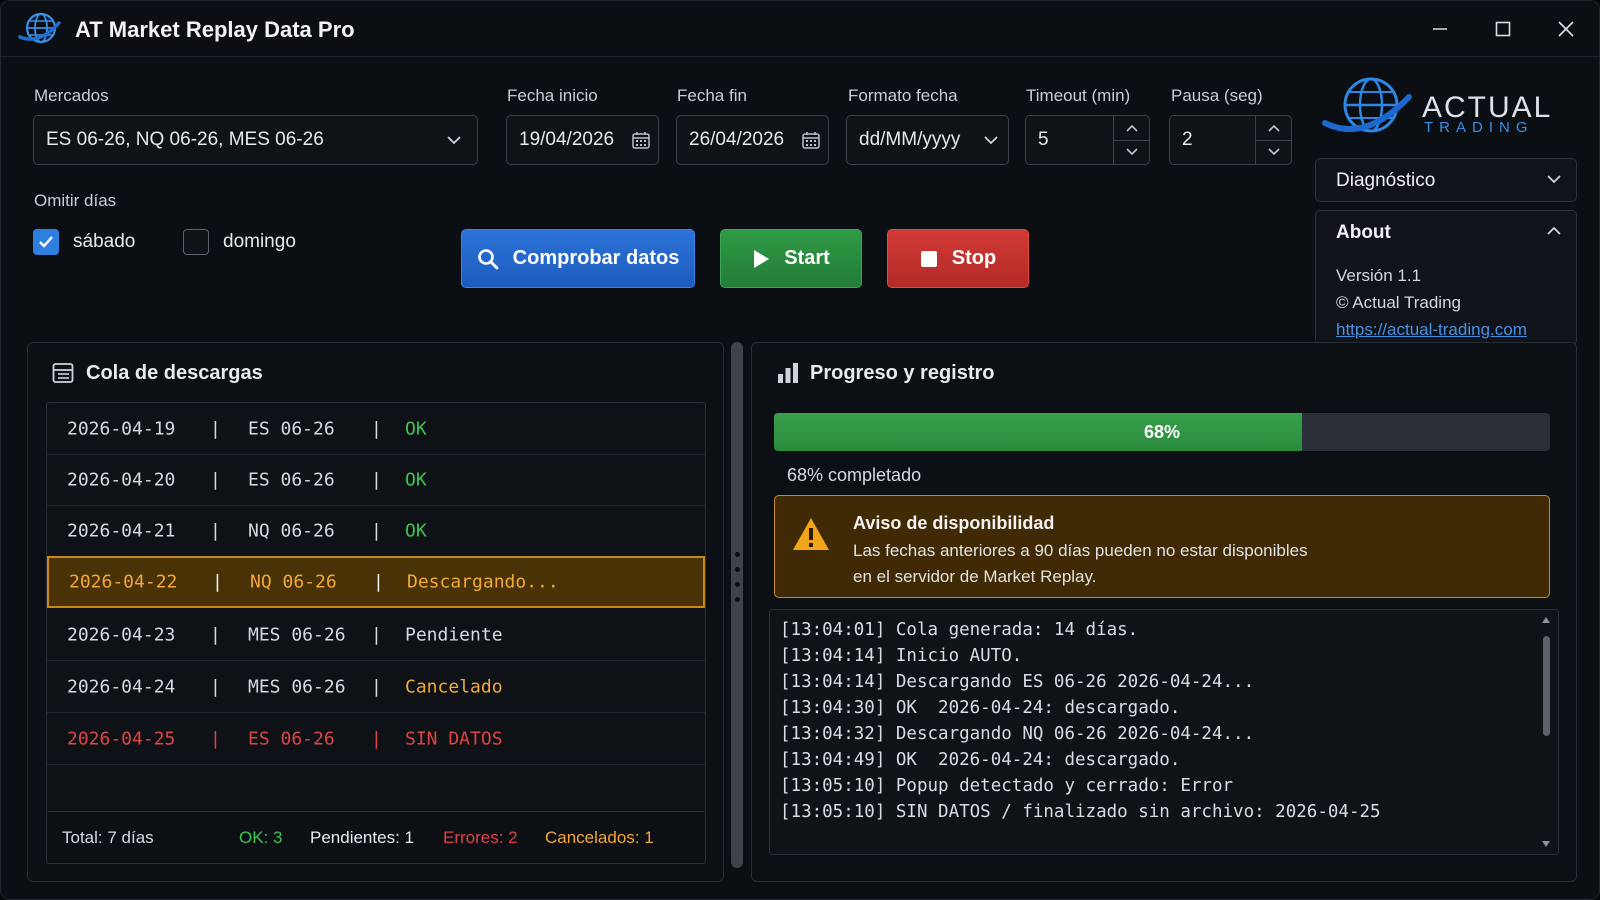 The height and width of the screenshot is (900, 1600). I want to click on close-button, so click(1566, 29).